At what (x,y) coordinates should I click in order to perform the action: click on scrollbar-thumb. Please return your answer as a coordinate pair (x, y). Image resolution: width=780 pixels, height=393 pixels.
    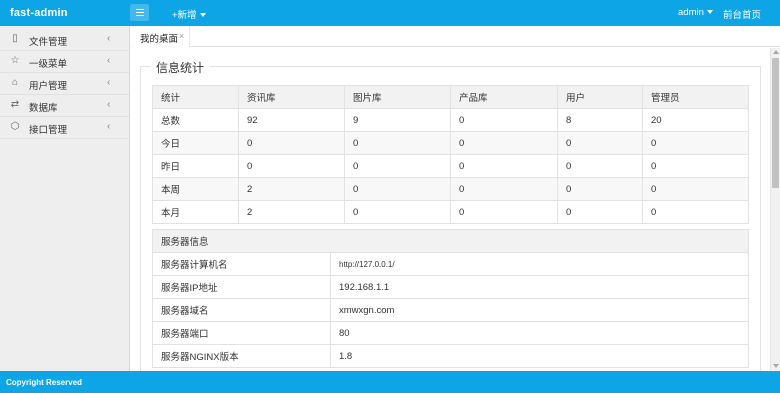
    Looking at the image, I should click on (775, 123).